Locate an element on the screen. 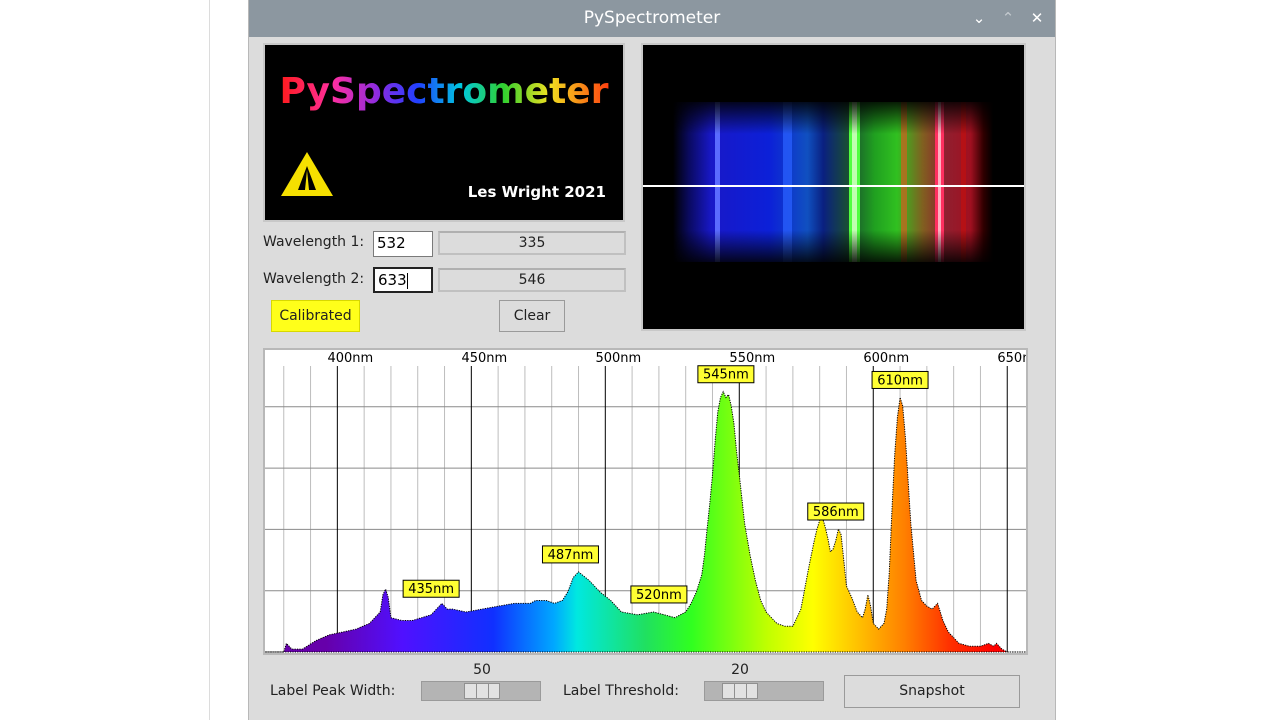 The image size is (1280, 720). peak-label-text: 586nm is located at coordinates (836, 512).